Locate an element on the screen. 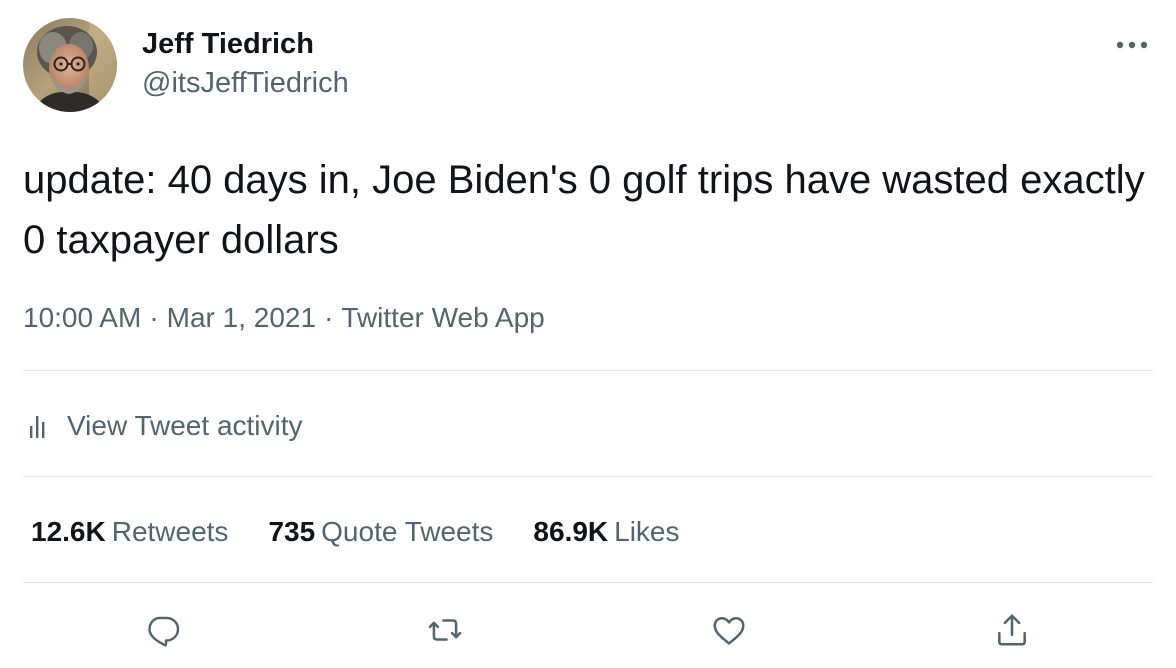 The height and width of the screenshot is (668, 1176). retweet-button is located at coordinates (445, 630).